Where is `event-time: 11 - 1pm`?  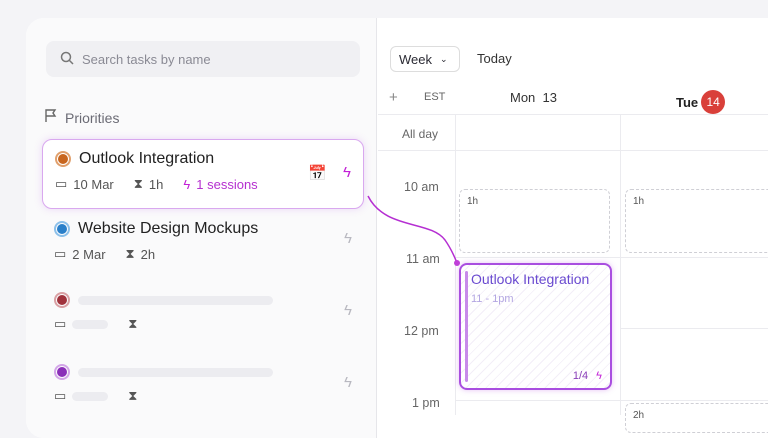
event-time: 11 - 1pm is located at coordinates (492, 299).